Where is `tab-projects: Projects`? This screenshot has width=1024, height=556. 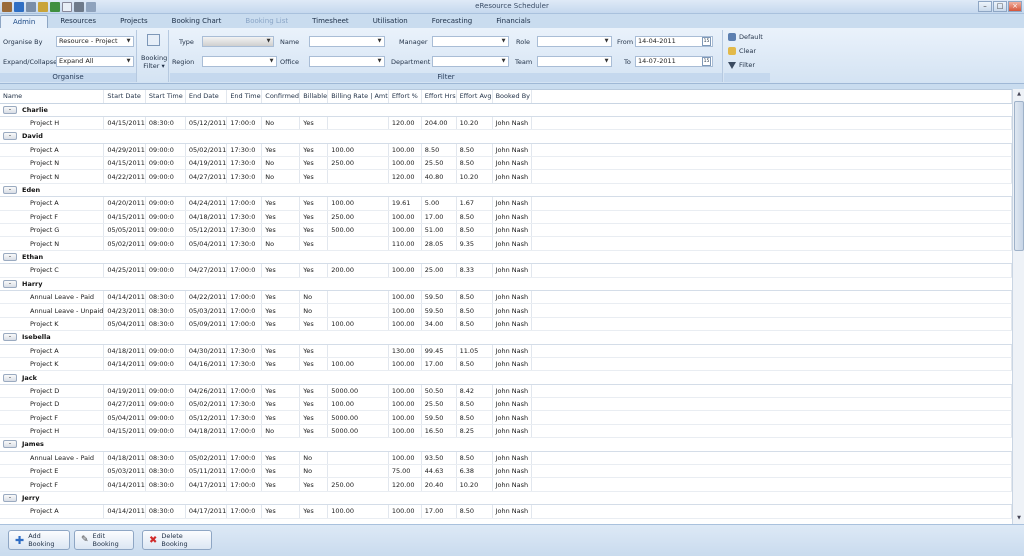
tab-projects: Projects is located at coordinates (134, 21).